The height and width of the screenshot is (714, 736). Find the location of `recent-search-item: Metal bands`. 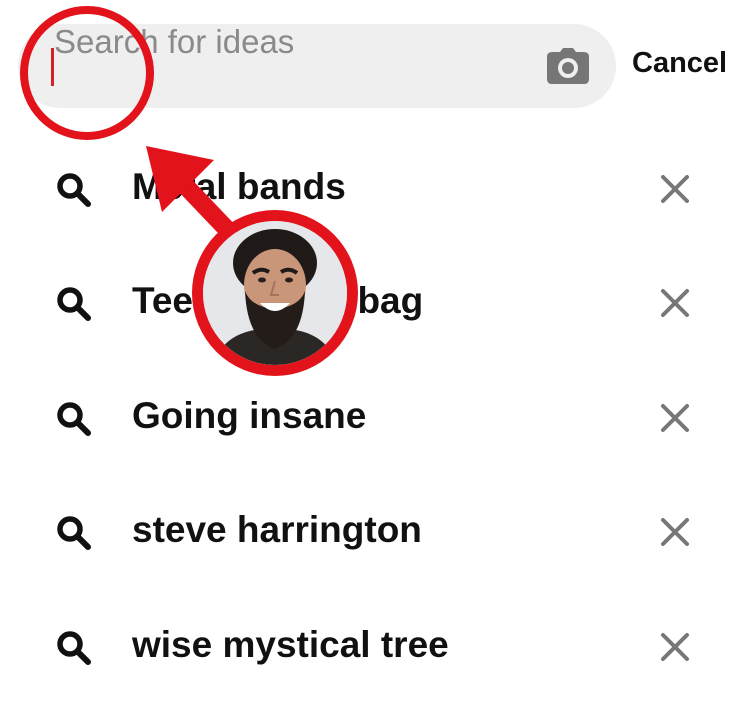

recent-search-item: Metal bands is located at coordinates (368, 182).